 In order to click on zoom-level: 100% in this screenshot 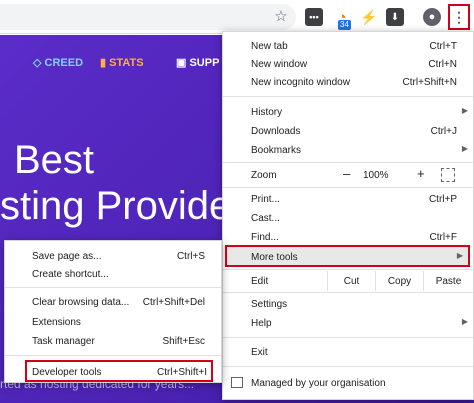, I will do `click(376, 175)`.